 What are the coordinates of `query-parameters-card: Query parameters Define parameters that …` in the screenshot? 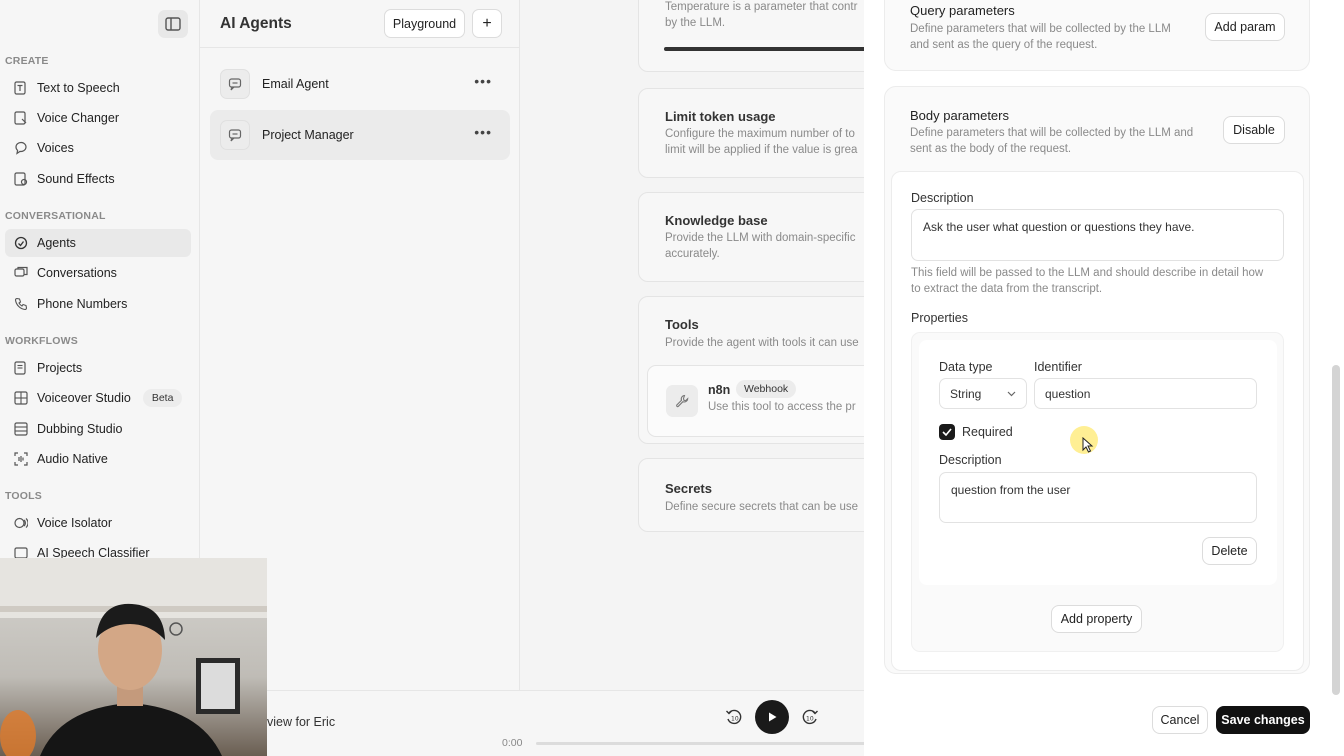 It's located at (1097, 35).